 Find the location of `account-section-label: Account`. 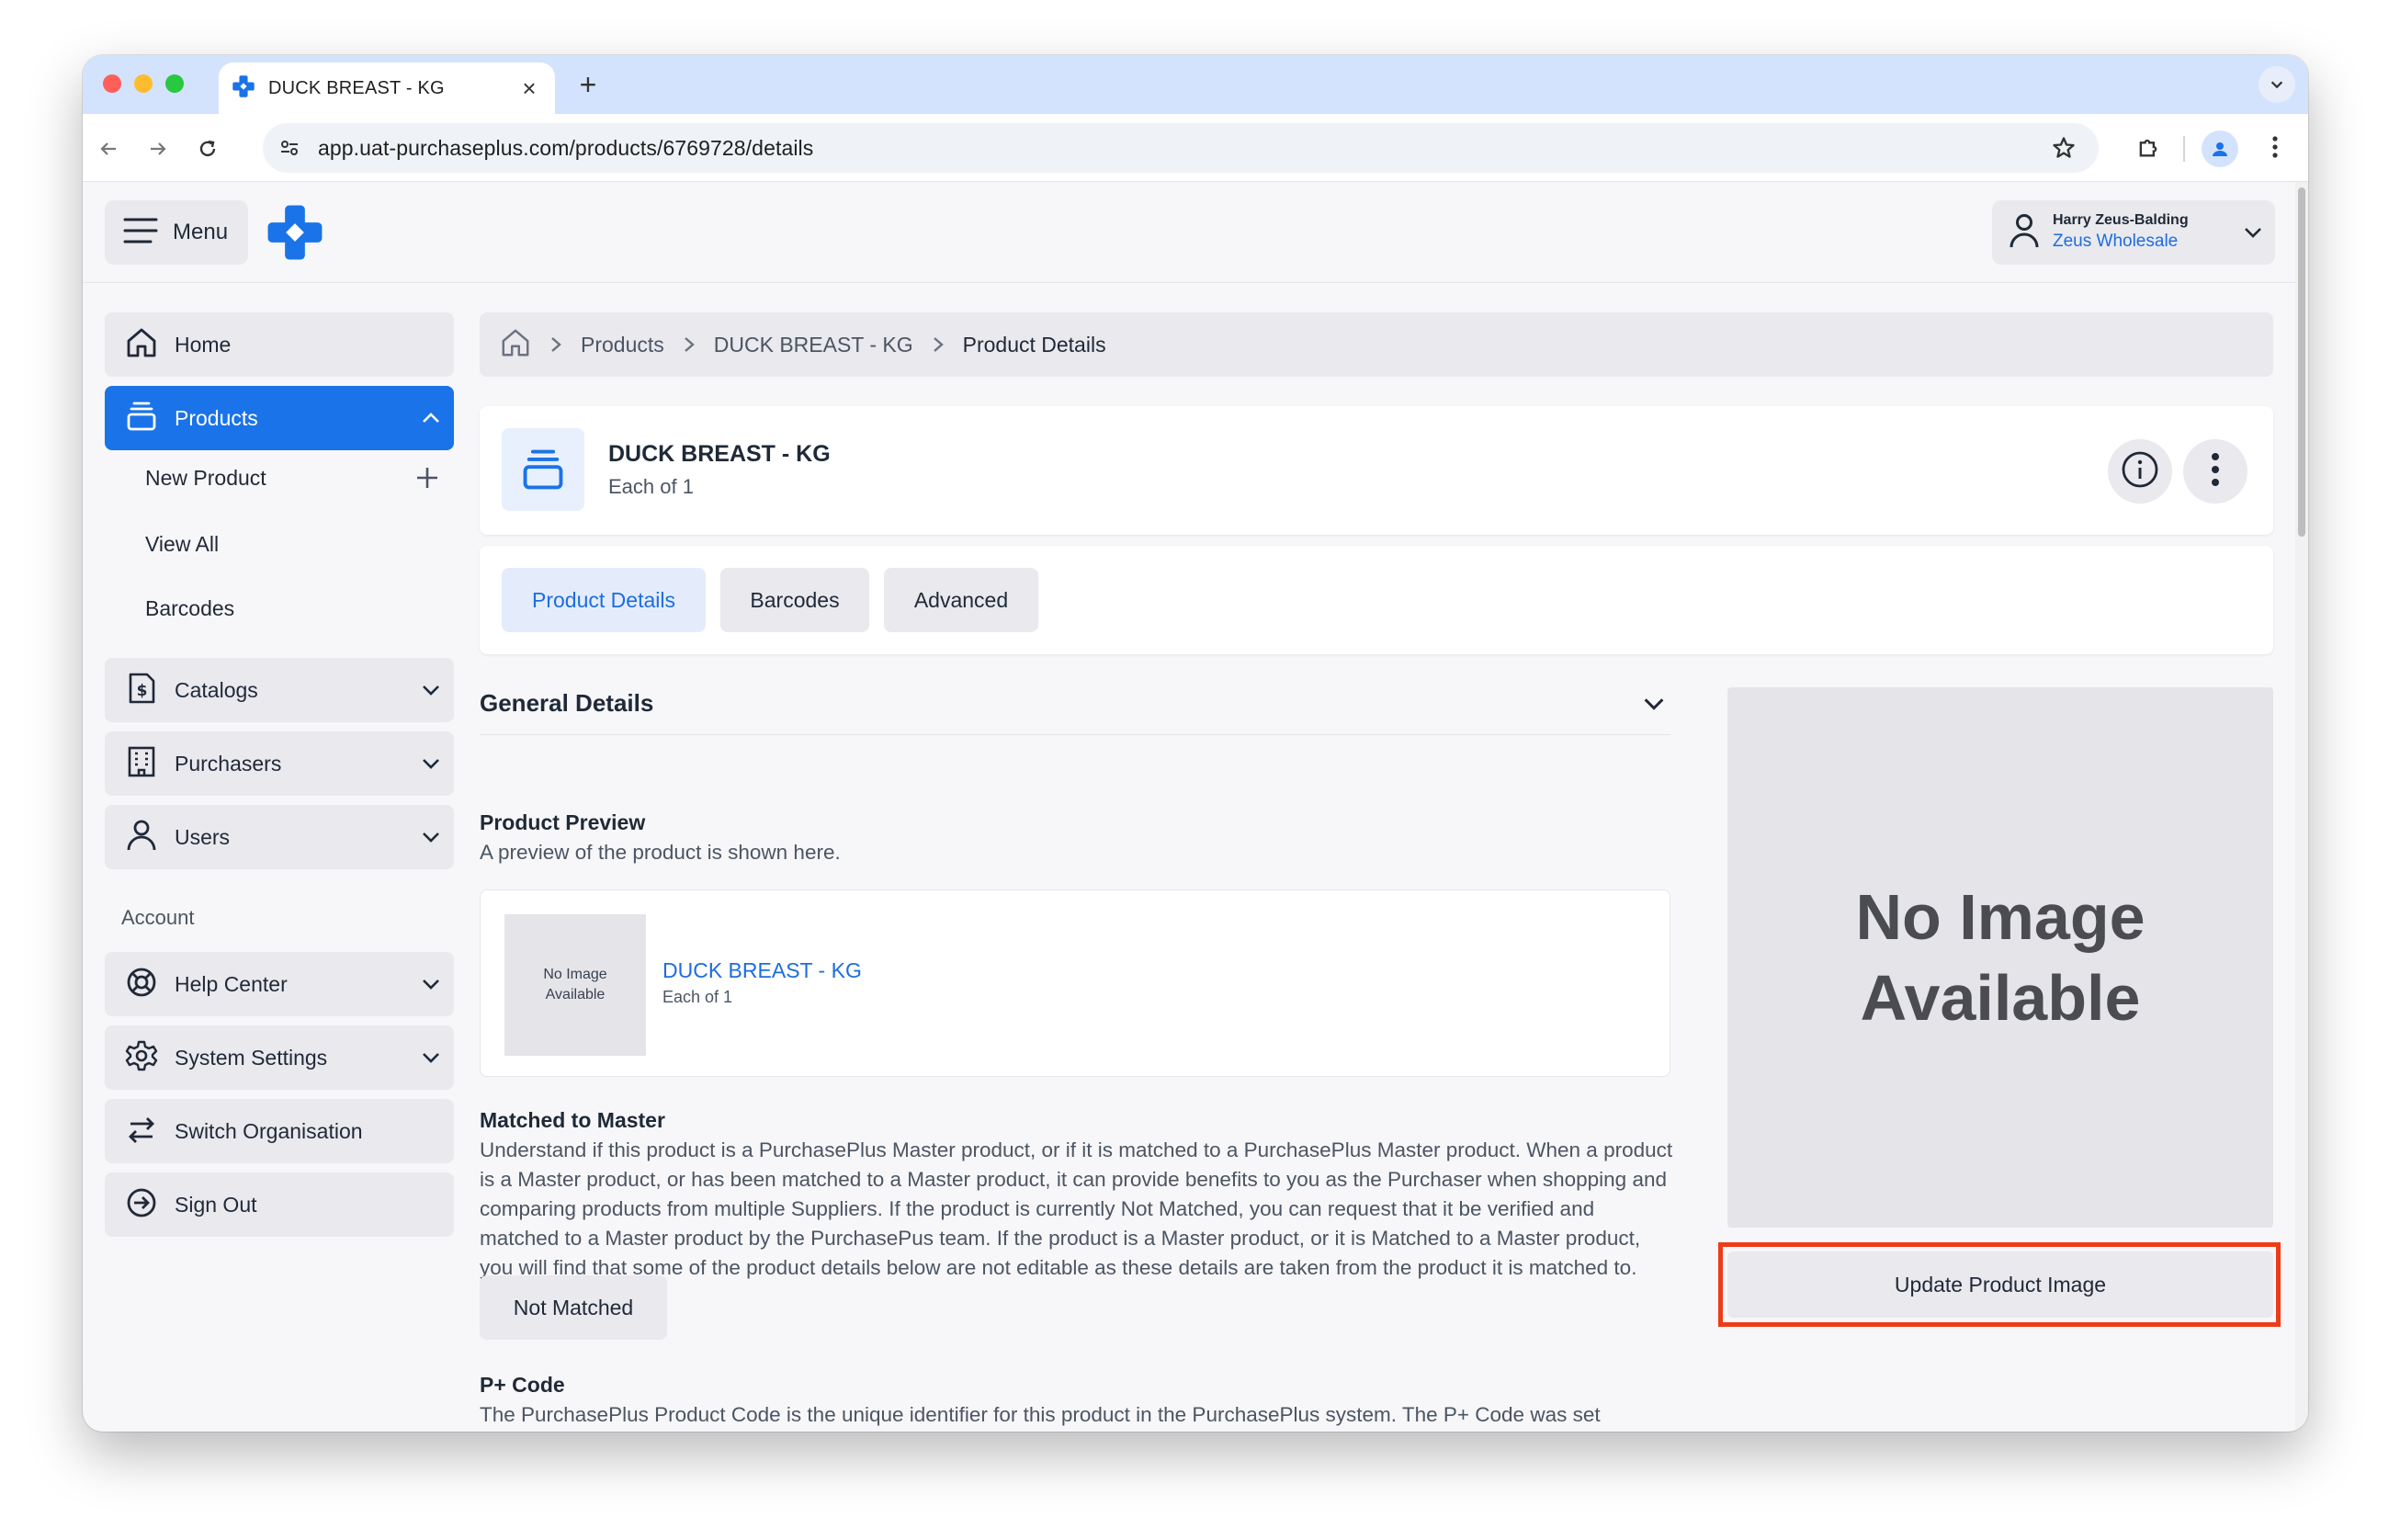

account-section-label: Account is located at coordinates (158, 917).